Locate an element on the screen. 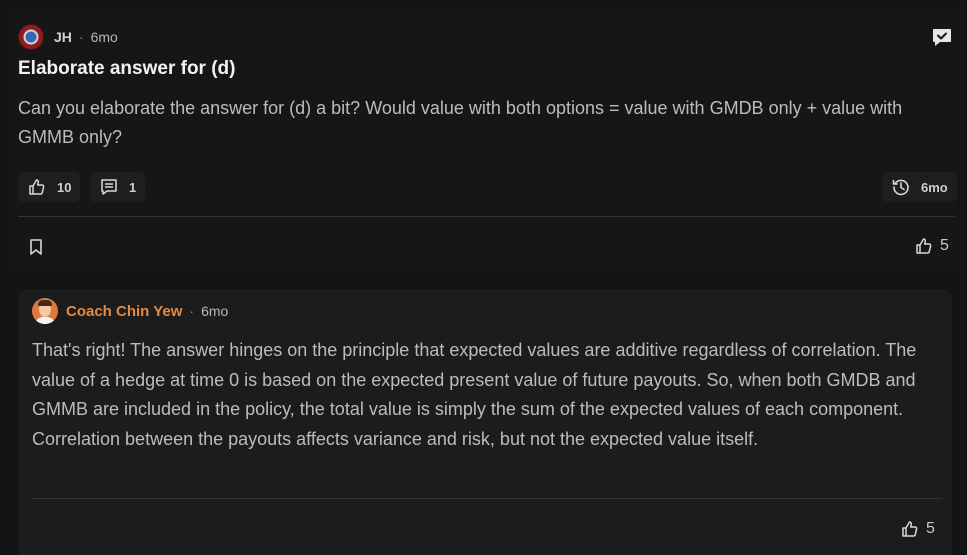  like-count: 10 is located at coordinates (64, 187).